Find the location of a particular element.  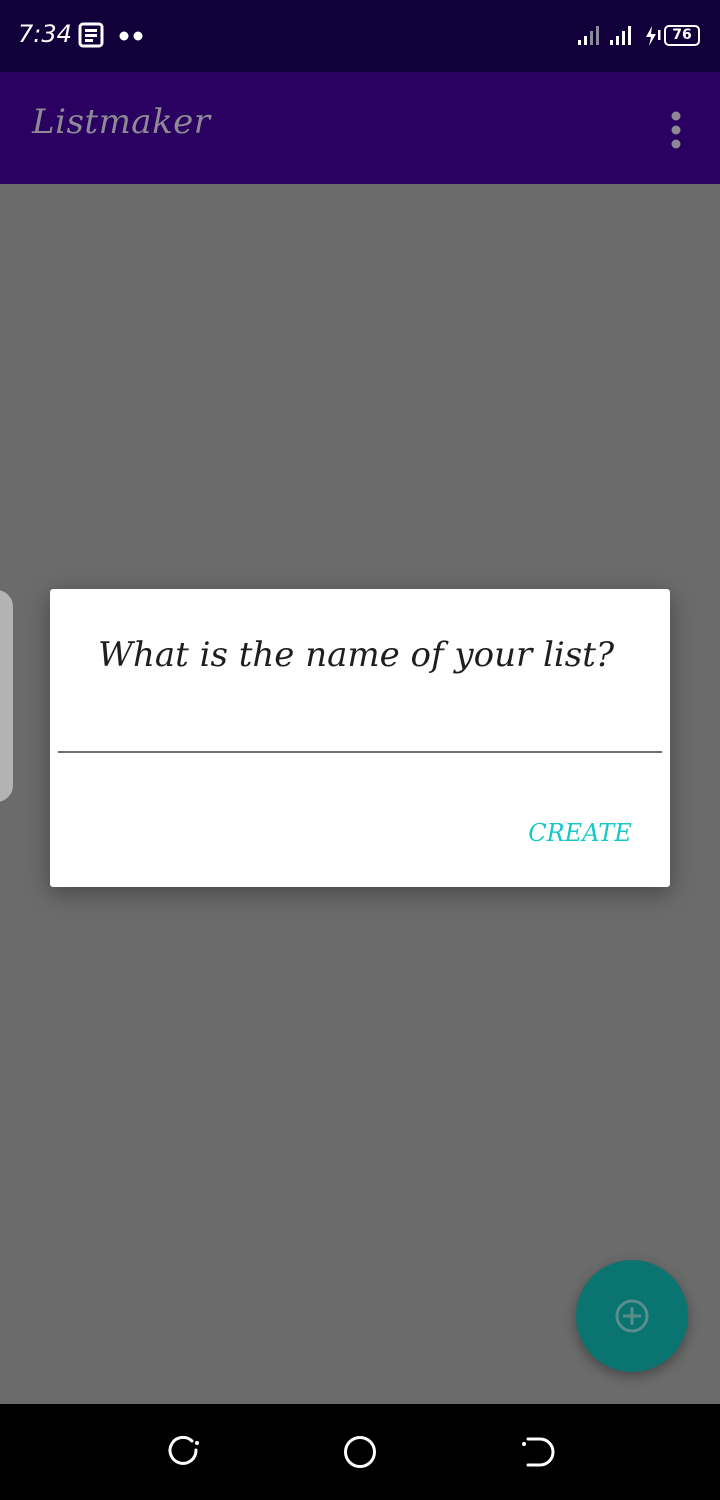

navigation-bar is located at coordinates (360, 1452).